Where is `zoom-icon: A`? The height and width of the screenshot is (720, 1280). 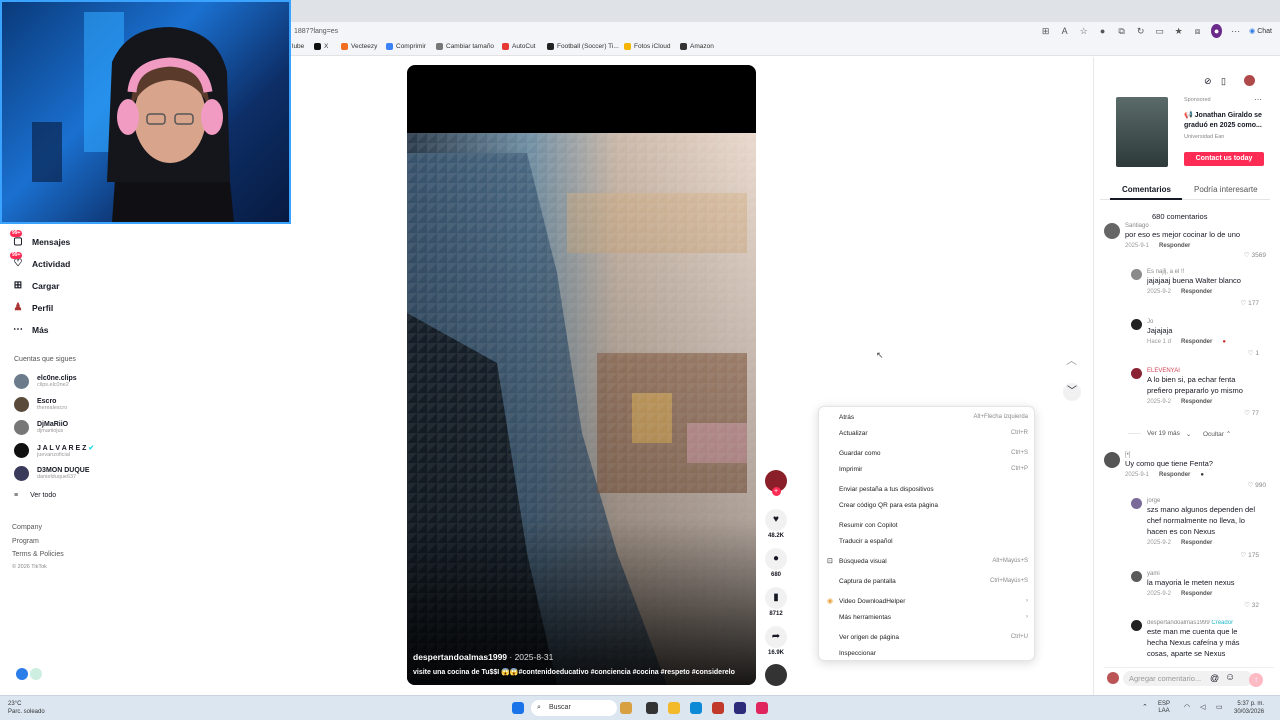 zoom-icon: A is located at coordinates (1064, 31).